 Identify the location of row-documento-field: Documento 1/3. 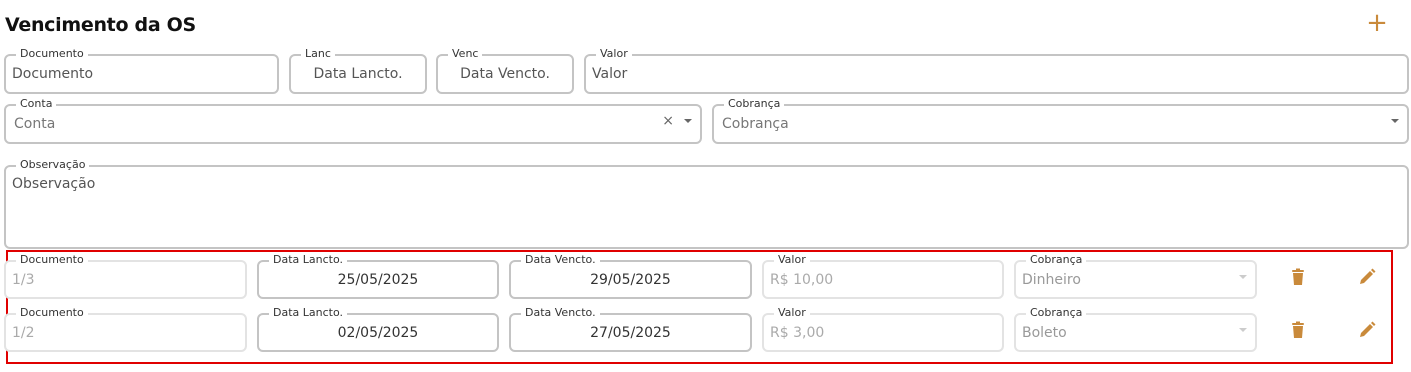
(125, 276).